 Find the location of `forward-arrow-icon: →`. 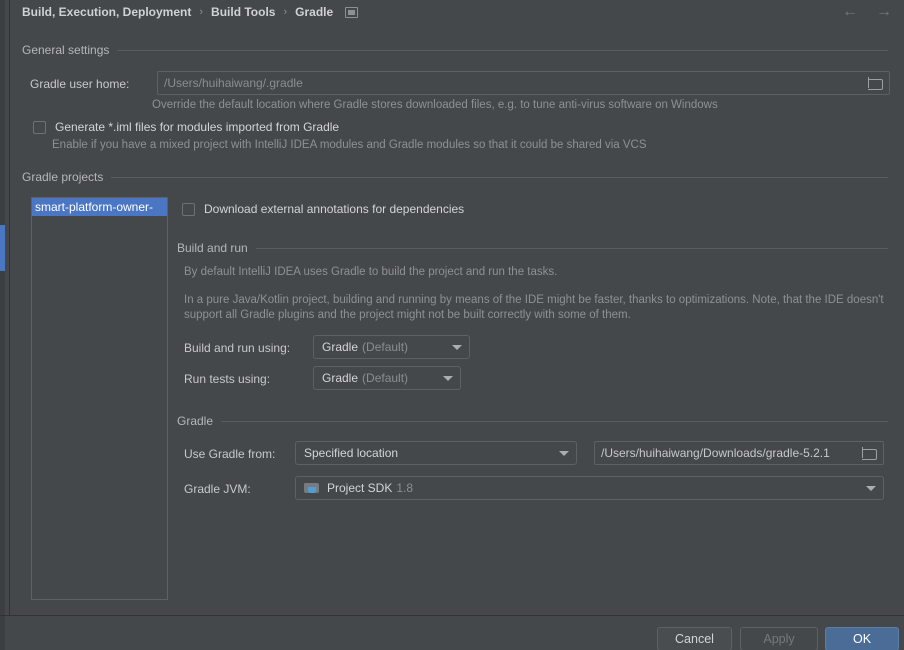

forward-arrow-icon: → is located at coordinates (884, 12).